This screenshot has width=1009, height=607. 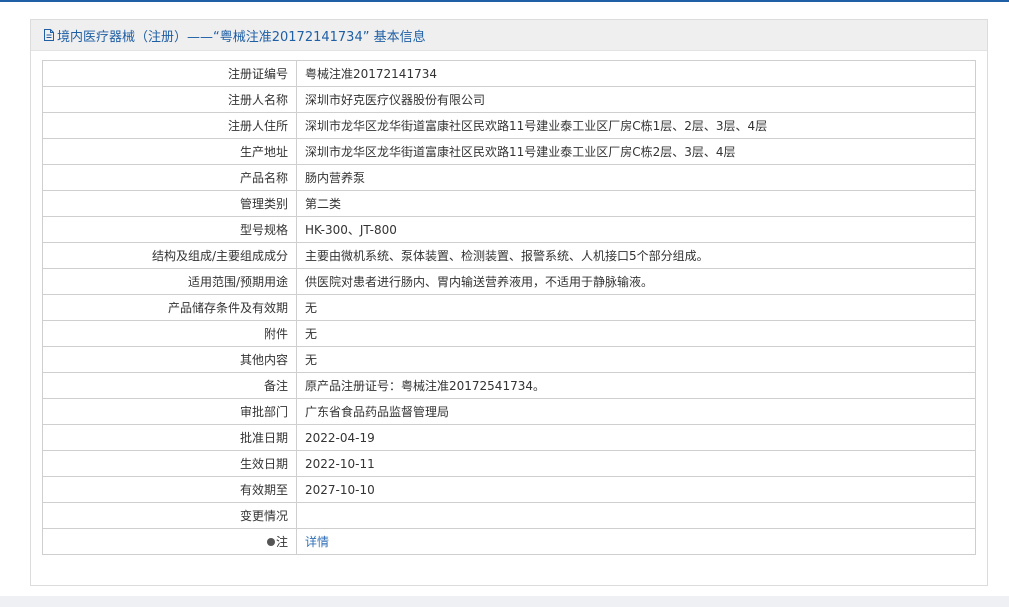 What do you see at coordinates (169, 73) in the screenshot?
I see `row-label: 注册证编号` at bounding box center [169, 73].